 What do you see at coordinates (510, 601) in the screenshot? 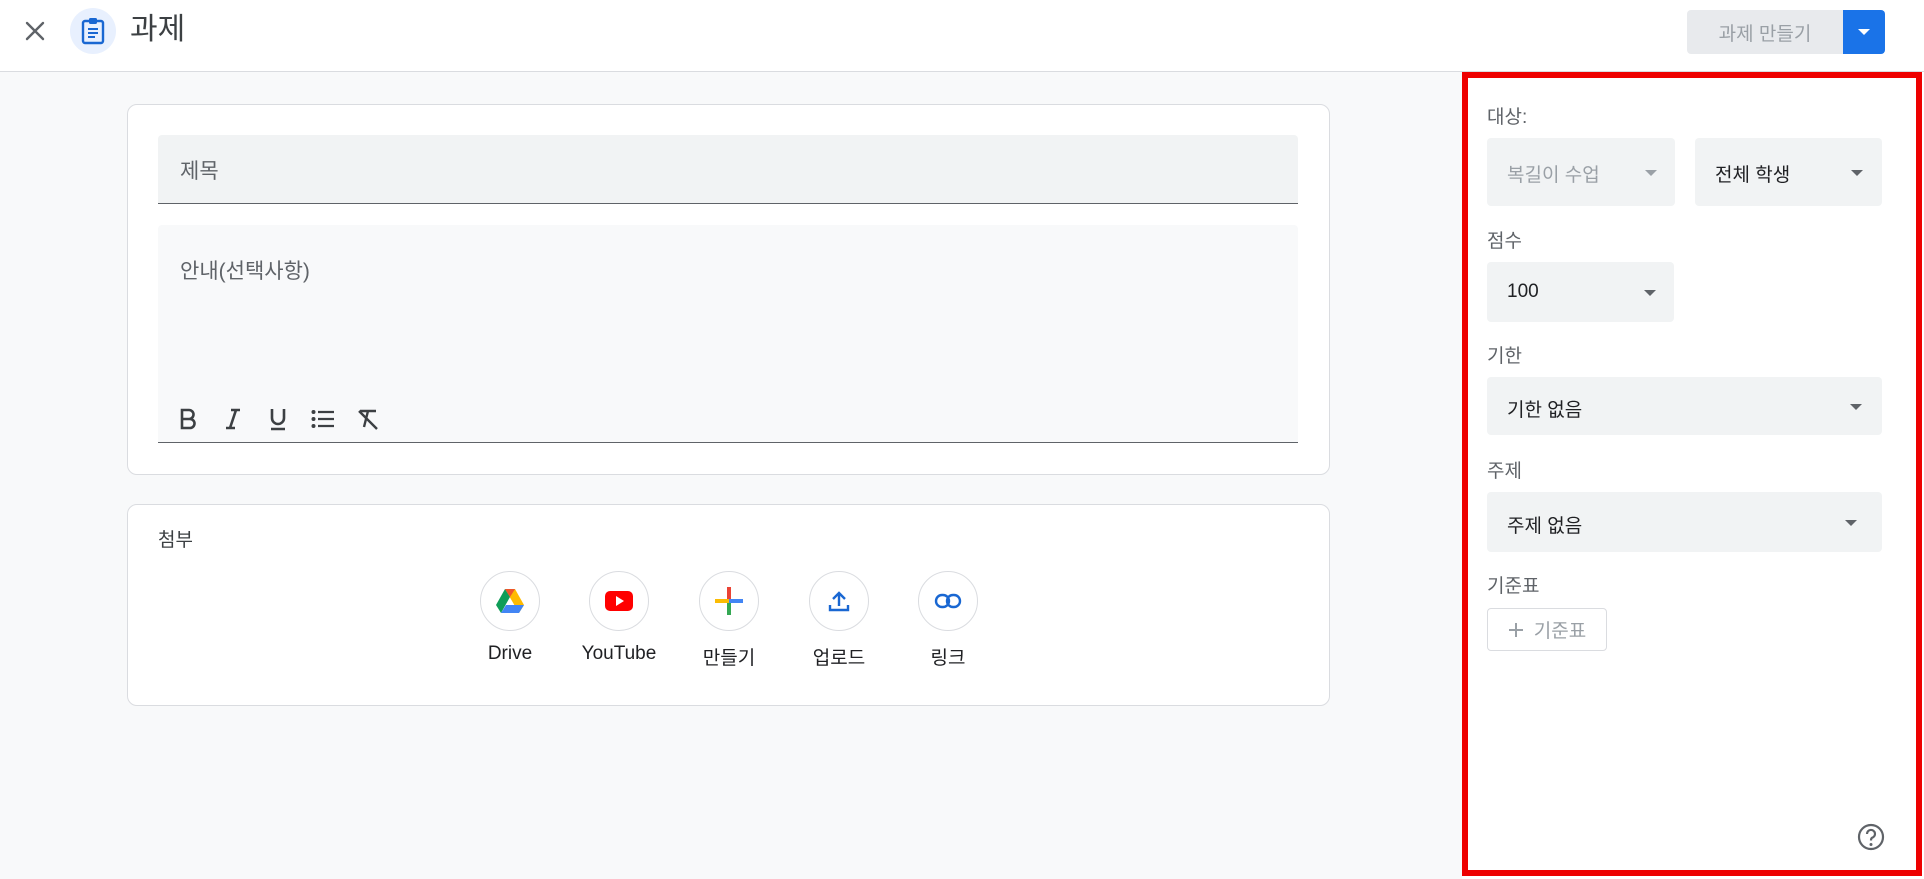
I see `drive-icon` at bounding box center [510, 601].